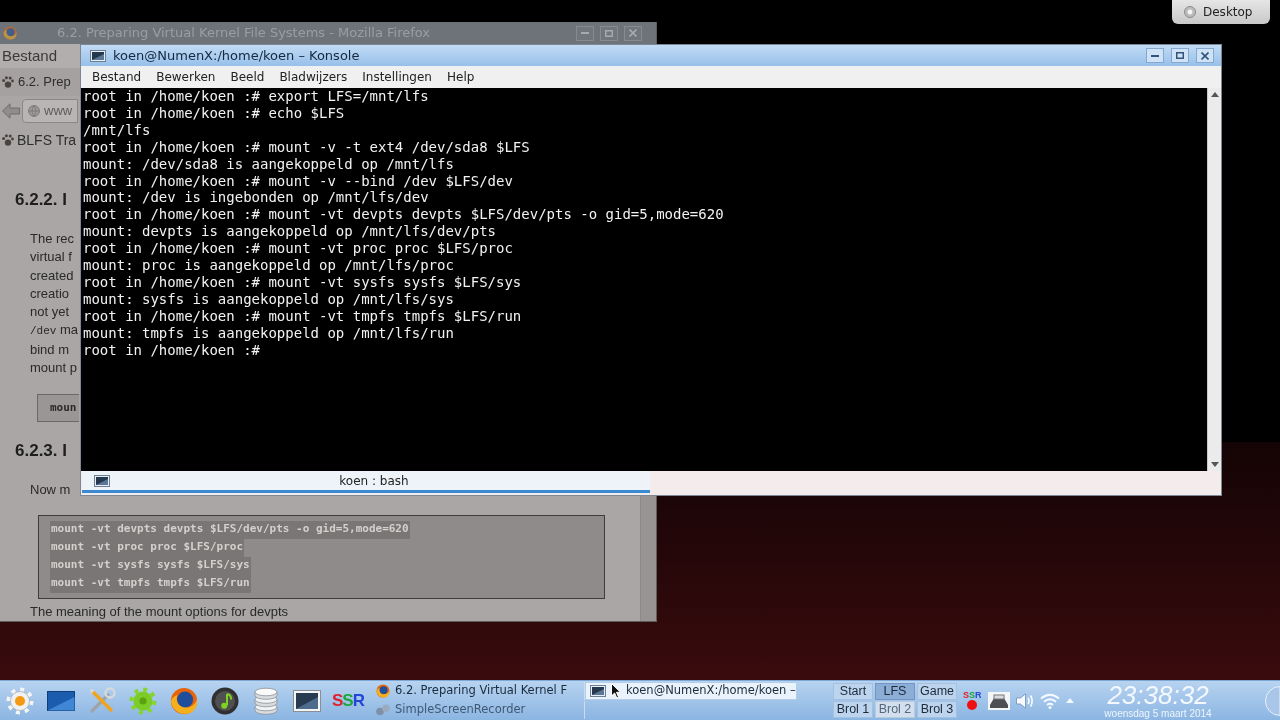 This screenshot has height=720, width=1280. Describe the element at coordinates (54, 304) in the screenshot. I see `paragraph-text: The rec virtual f created creatio not yet /dev ma bind m mount p` at that location.